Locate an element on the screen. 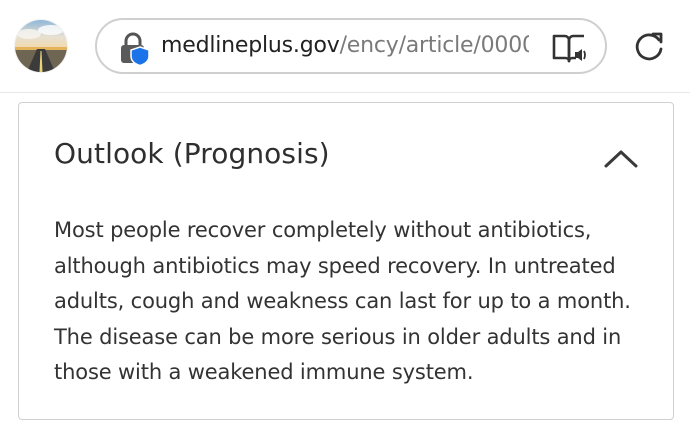 The height and width of the screenshot is (431, 690). section-title: Outlook (Prognosis) is located at coordinates (192, 153).